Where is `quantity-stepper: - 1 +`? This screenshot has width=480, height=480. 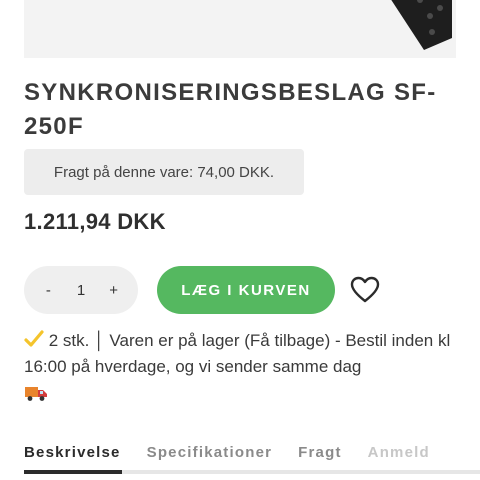
quantity-stepper: - 1 + is located at coordinates (81, 290).